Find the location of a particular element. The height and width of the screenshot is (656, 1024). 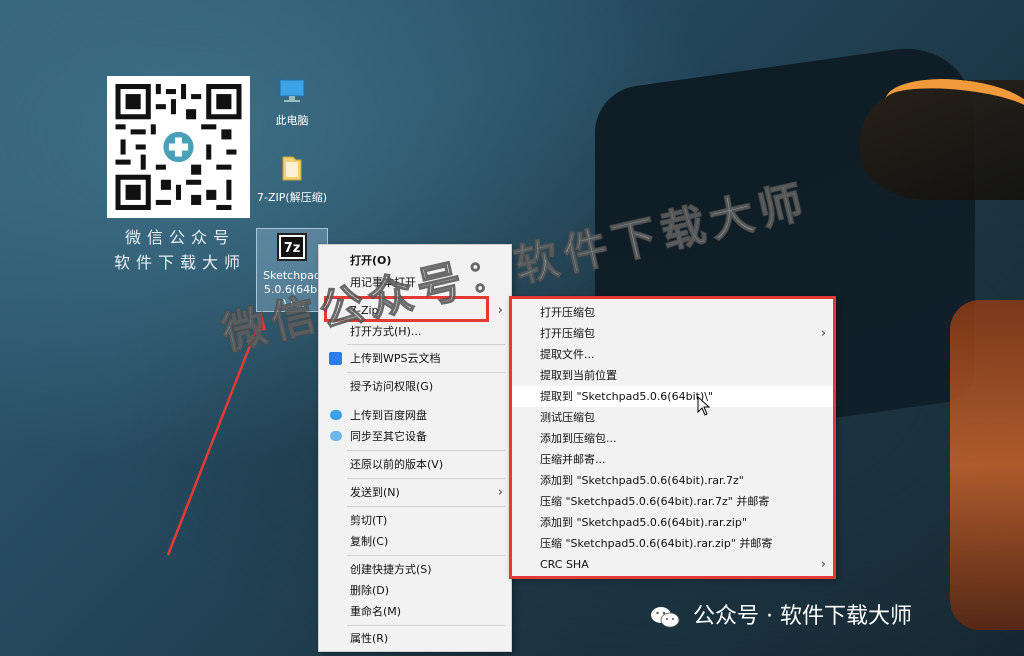

menu-item-sync-devices: 同步至其它设备 is located at coordinates (415, 436).